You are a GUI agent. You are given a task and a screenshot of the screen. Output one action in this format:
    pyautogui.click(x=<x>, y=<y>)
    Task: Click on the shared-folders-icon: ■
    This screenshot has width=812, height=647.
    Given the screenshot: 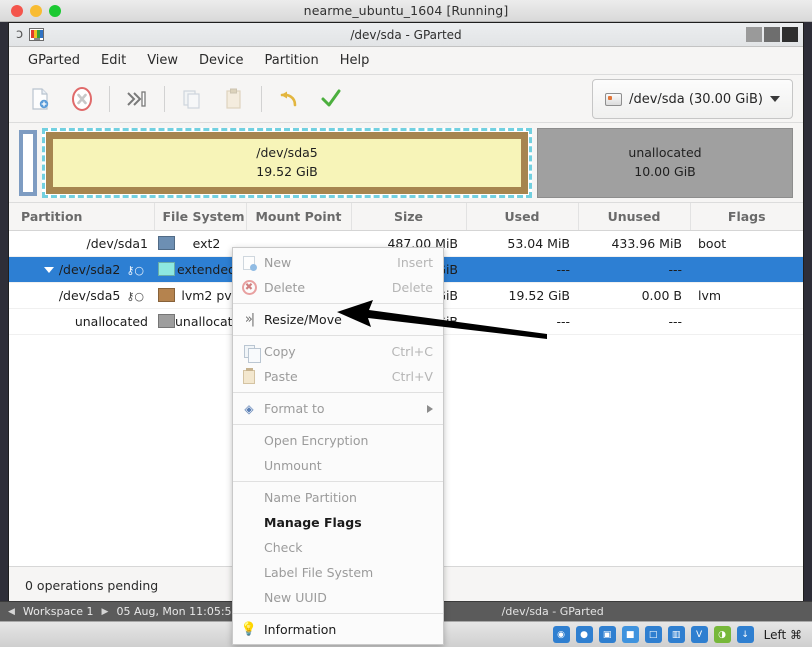 What is the action you would take?
    pyautogui.click(x=630, y=634)
    